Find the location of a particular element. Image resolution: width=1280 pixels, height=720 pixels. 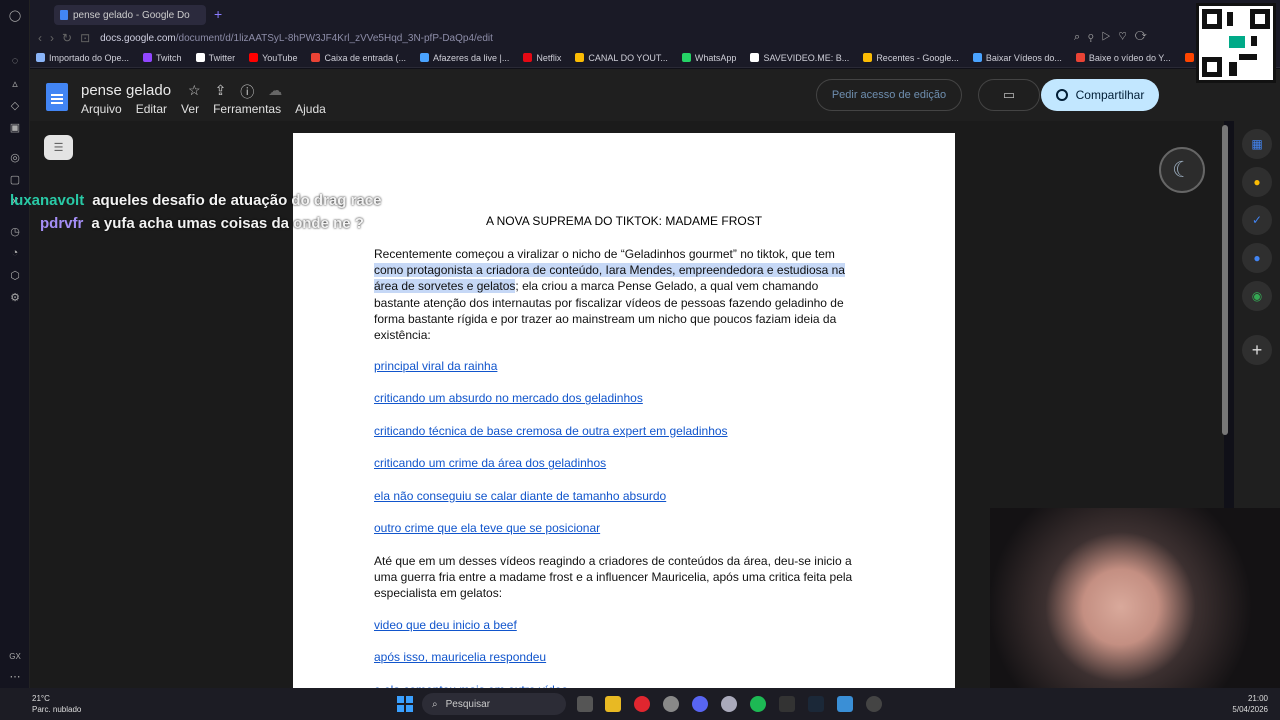

back-icon: ‹ is located at coordinates (40, 38).